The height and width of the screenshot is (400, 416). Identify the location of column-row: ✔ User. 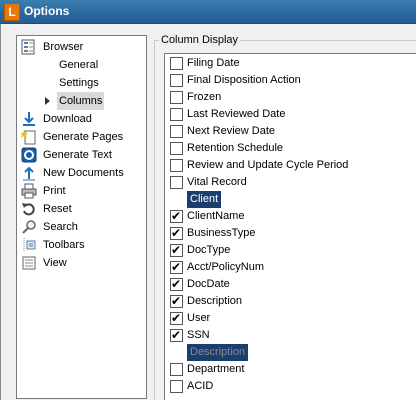
(290, 318).